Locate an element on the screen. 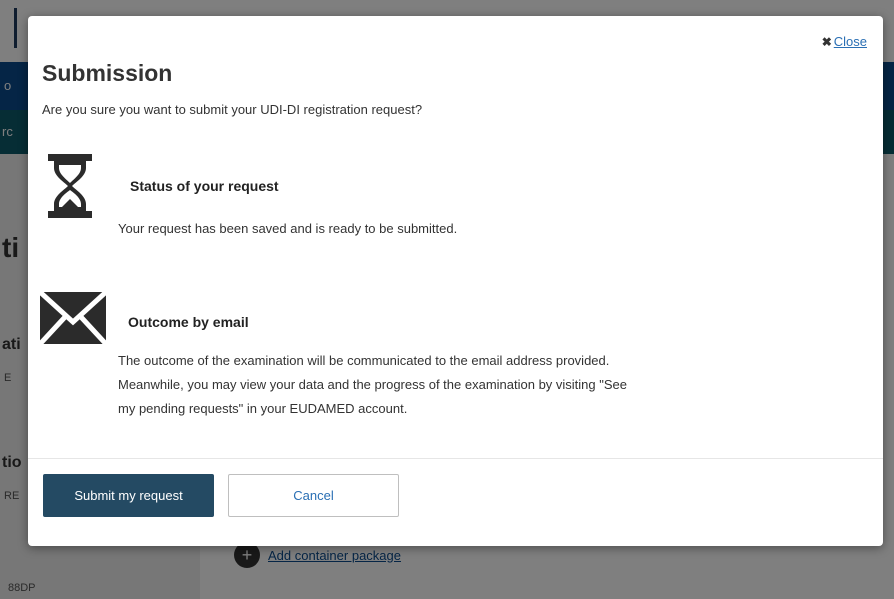 Image resolution: width=894 pixels, height=599 pixels. dialog-title: Submission is located at coordinates (107, 73).